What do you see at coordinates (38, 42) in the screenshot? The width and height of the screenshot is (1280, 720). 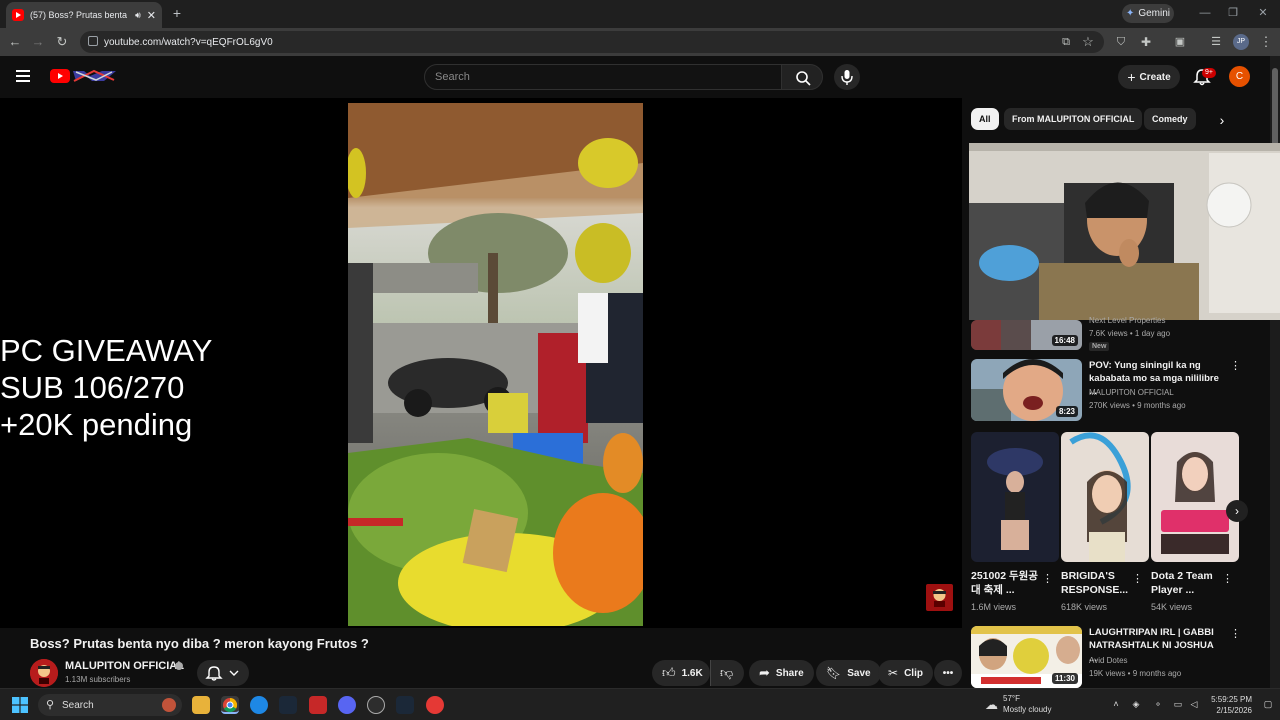 I see `forward-icon: →` at bounding box center [38, 42].